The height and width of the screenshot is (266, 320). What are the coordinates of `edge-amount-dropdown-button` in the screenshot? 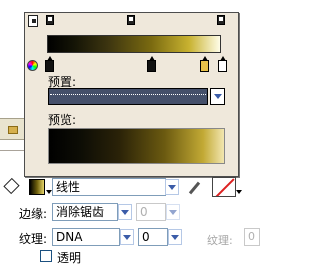 It's located at (173, 212).